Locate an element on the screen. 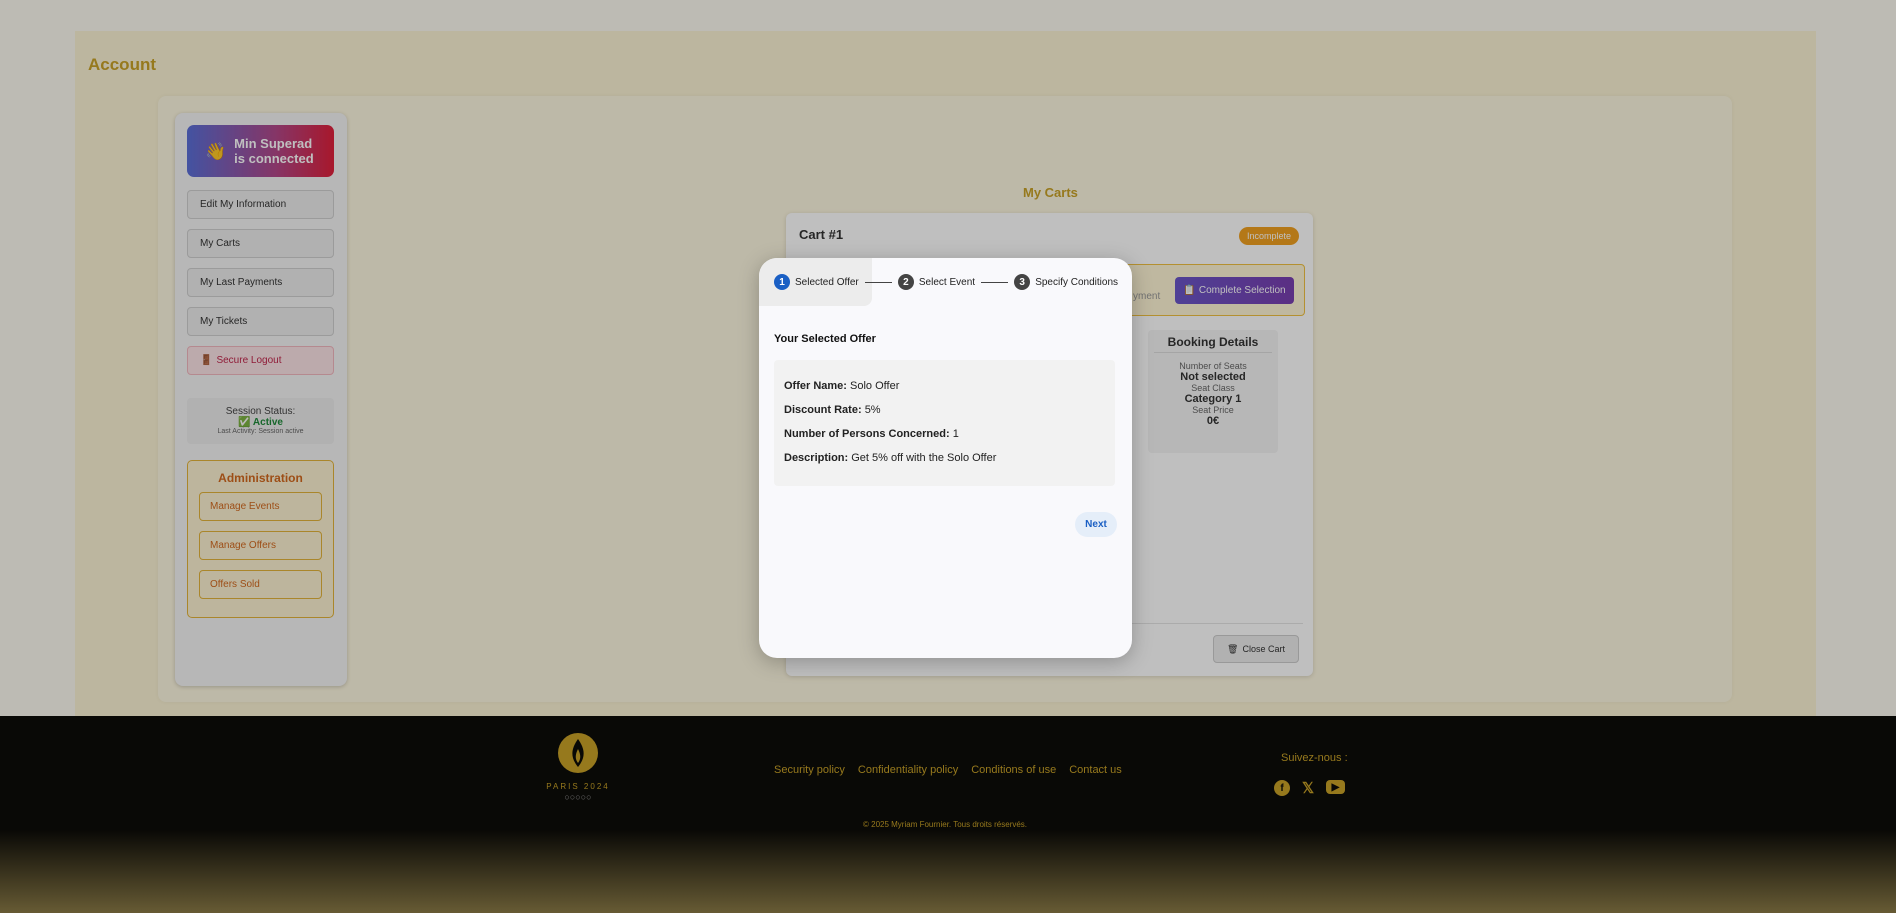  discount-rate-row: Discount Rate: 5% is located at coordinates (832, 410).